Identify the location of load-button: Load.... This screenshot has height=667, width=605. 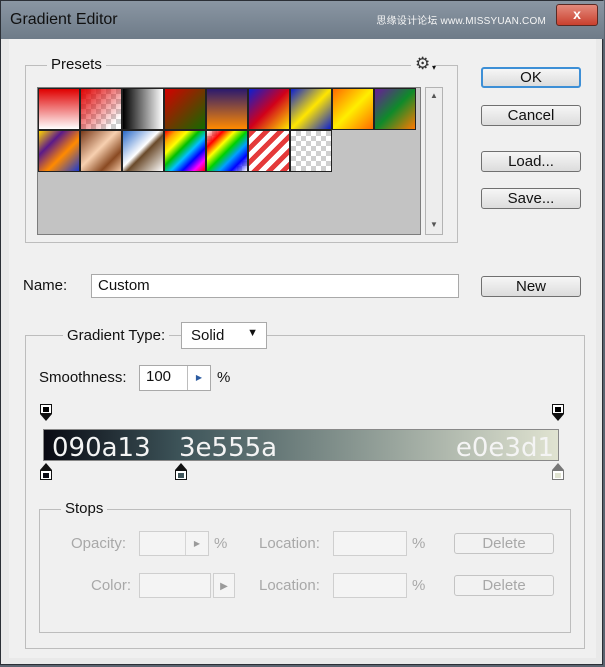
(531, 161).